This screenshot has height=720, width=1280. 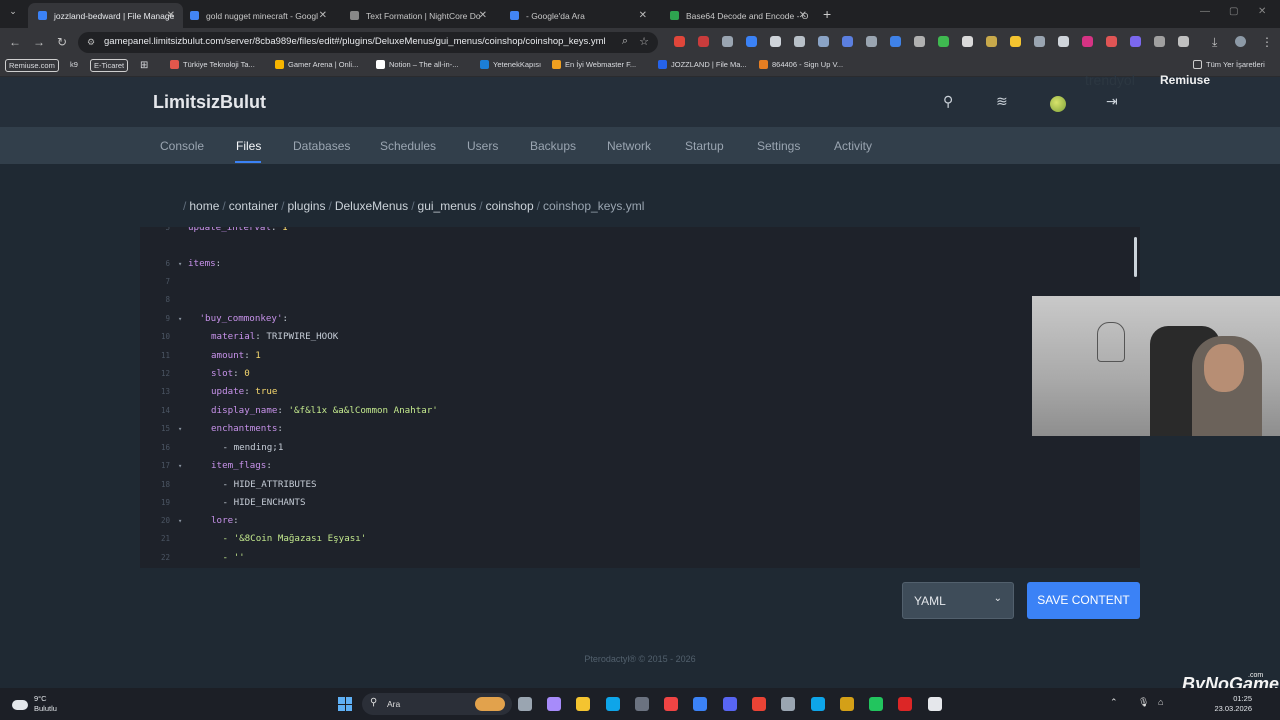 What do you see at coordinates (625, 41) in the screenshot?
I see `zoom-icon: ⌕` at bounding box center [625, 41].